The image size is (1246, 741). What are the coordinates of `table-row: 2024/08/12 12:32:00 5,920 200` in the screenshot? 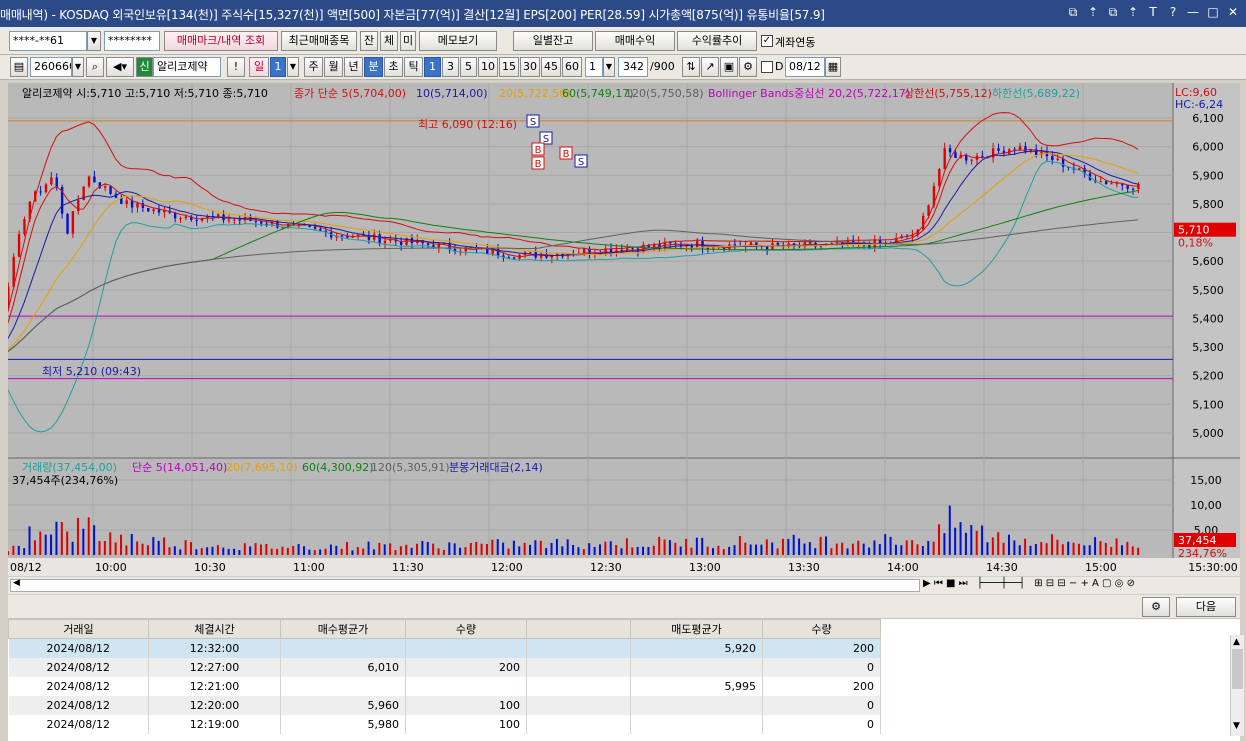 It's located at (444, 648).